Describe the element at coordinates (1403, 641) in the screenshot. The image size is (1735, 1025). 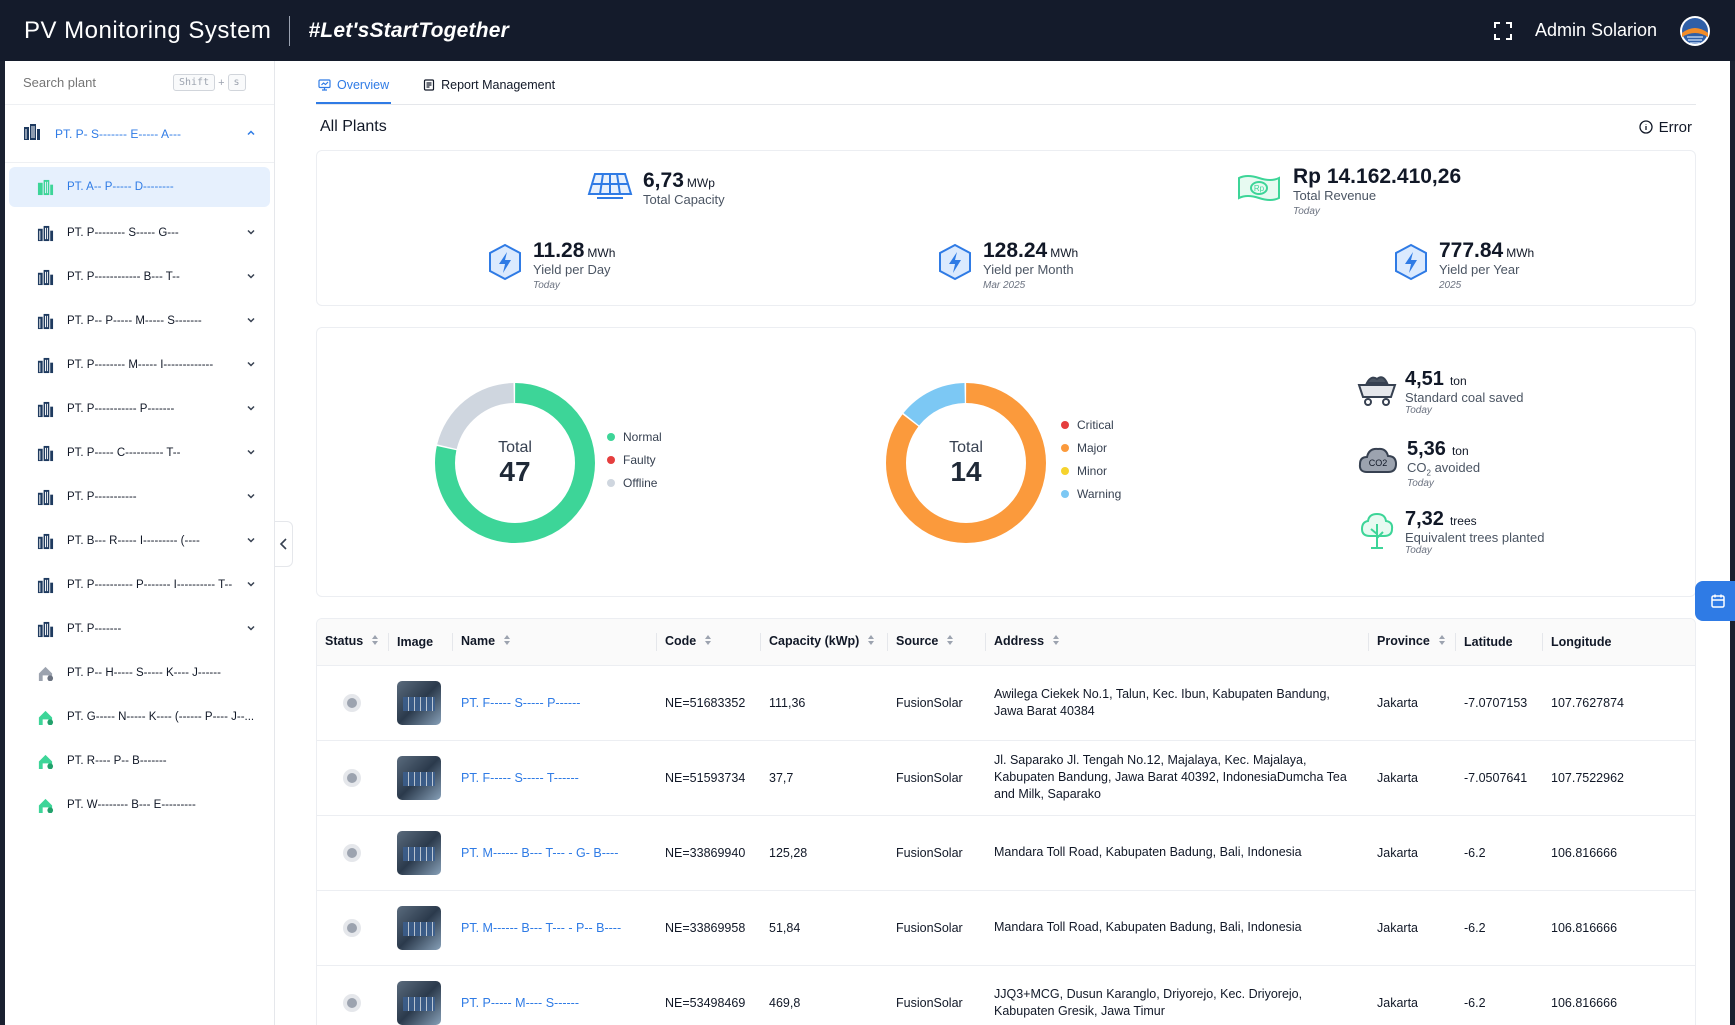
I see `column-header-label: Province` at that location.